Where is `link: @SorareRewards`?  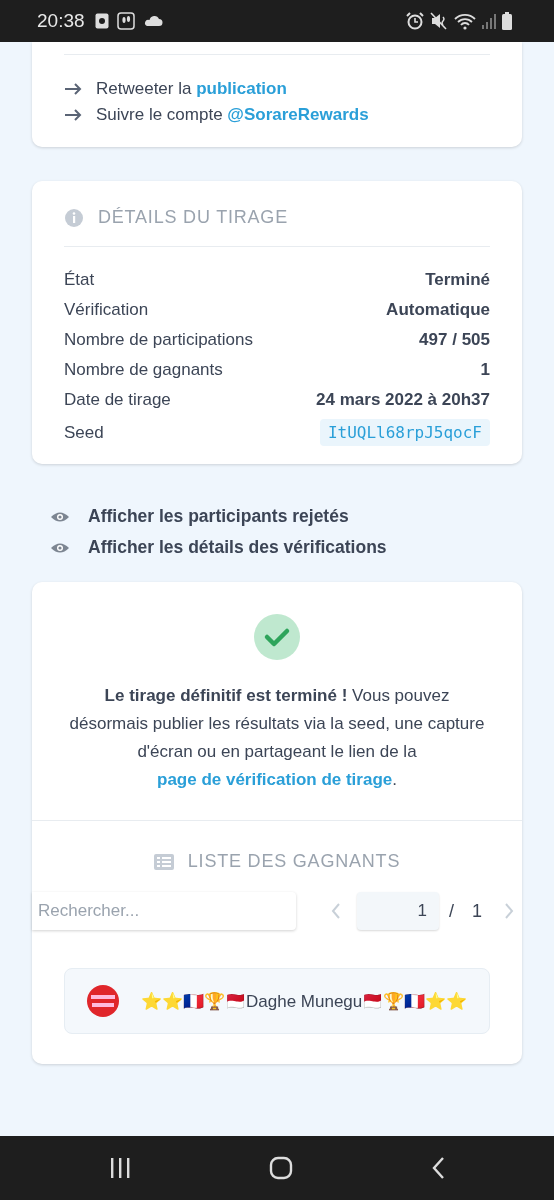 link: @SorareRewards is located at coordinates (298, 114).